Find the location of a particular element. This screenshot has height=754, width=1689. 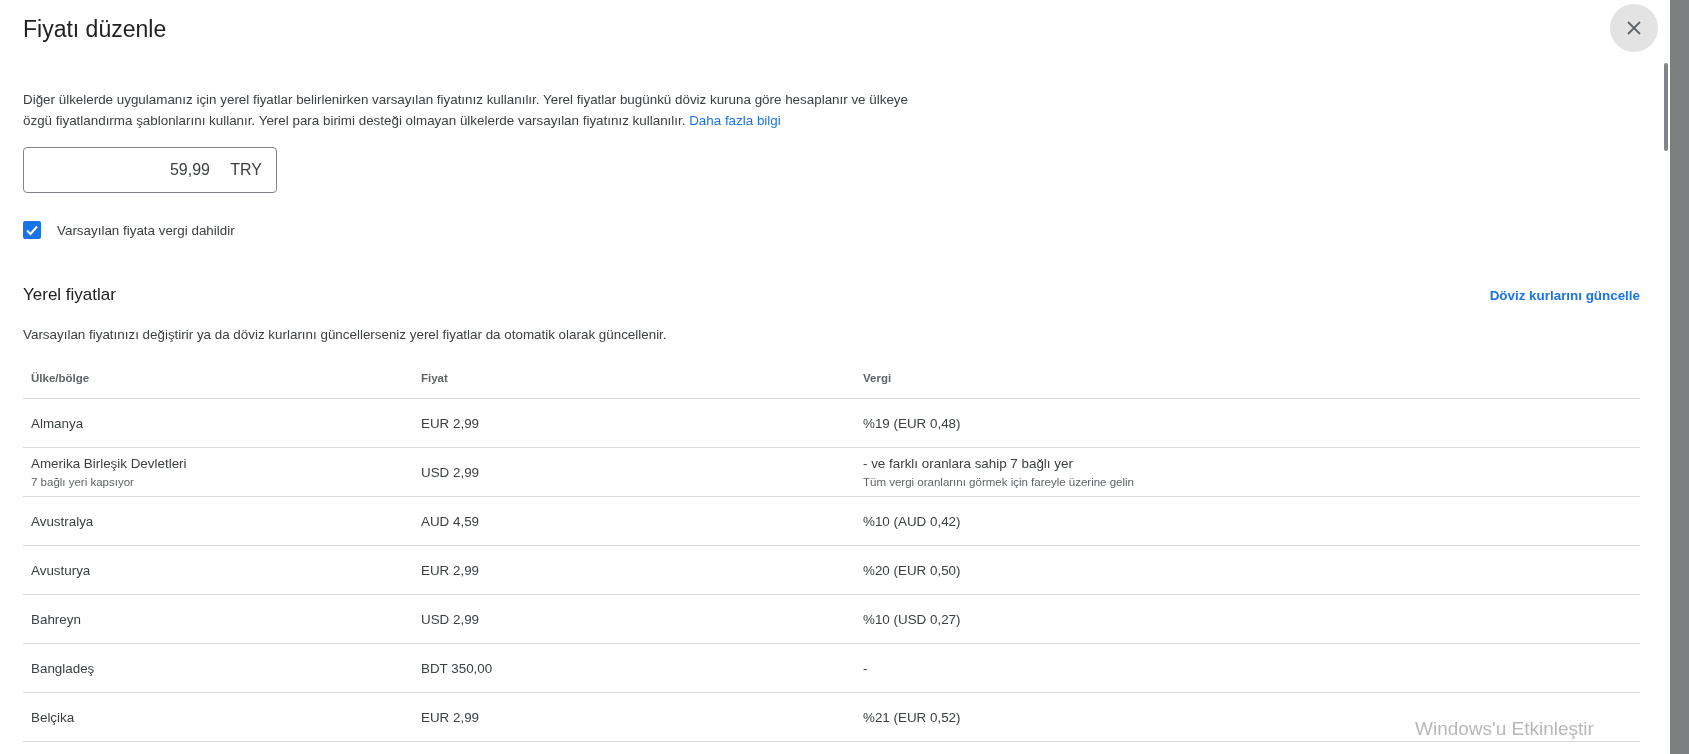

tax-cell-text: - is located at coordinates (866, 668).